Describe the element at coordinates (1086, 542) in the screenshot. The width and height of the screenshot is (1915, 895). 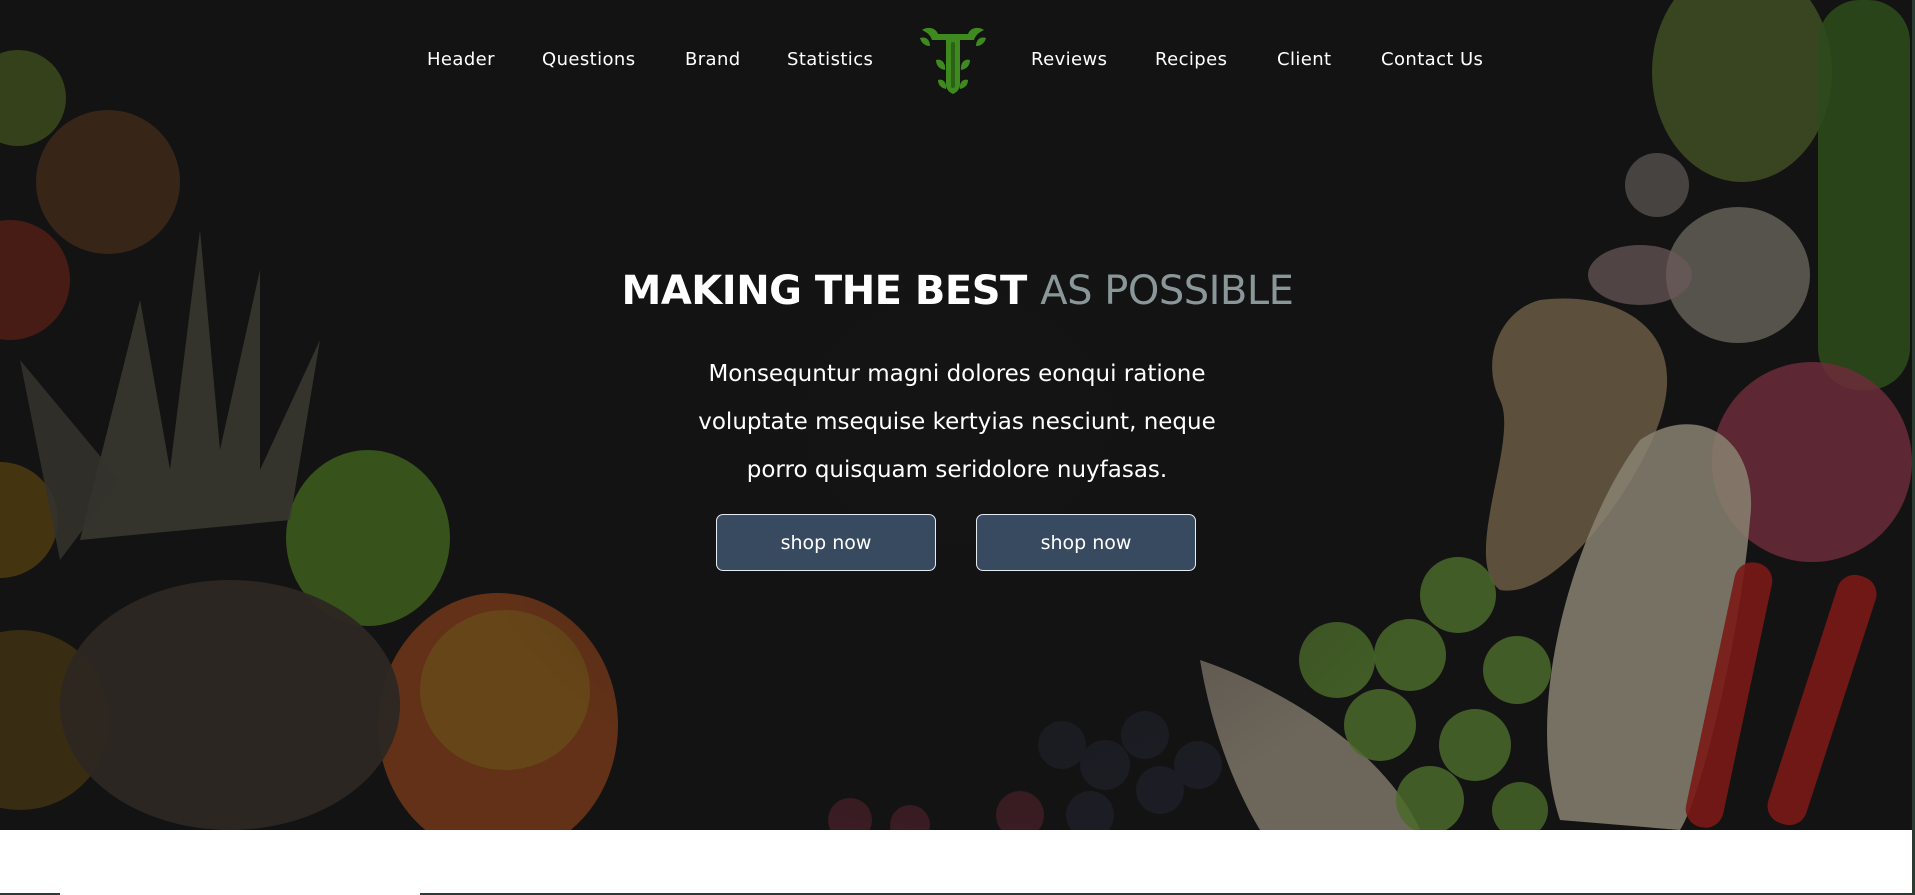
I see `shop-now-button-secondary: shop now` at that location.